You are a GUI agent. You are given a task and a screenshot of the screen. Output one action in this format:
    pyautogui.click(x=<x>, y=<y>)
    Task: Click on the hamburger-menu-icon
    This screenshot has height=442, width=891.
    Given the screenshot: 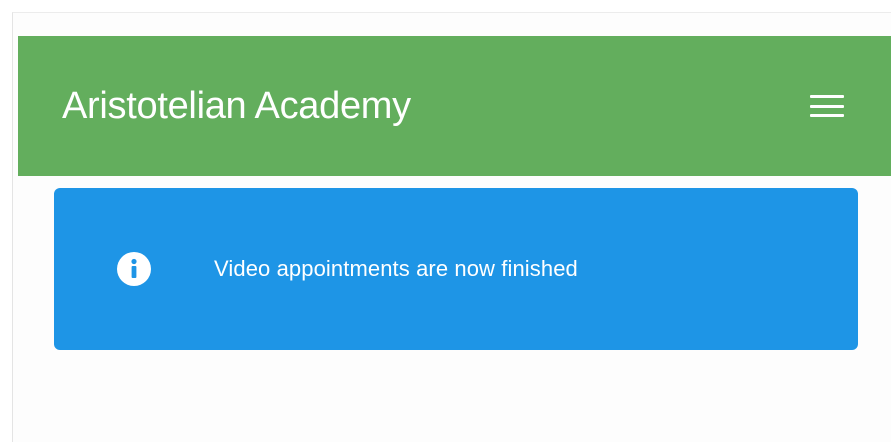 What is the action you would take?
    pyautogui.click(x=827, y=106)
    